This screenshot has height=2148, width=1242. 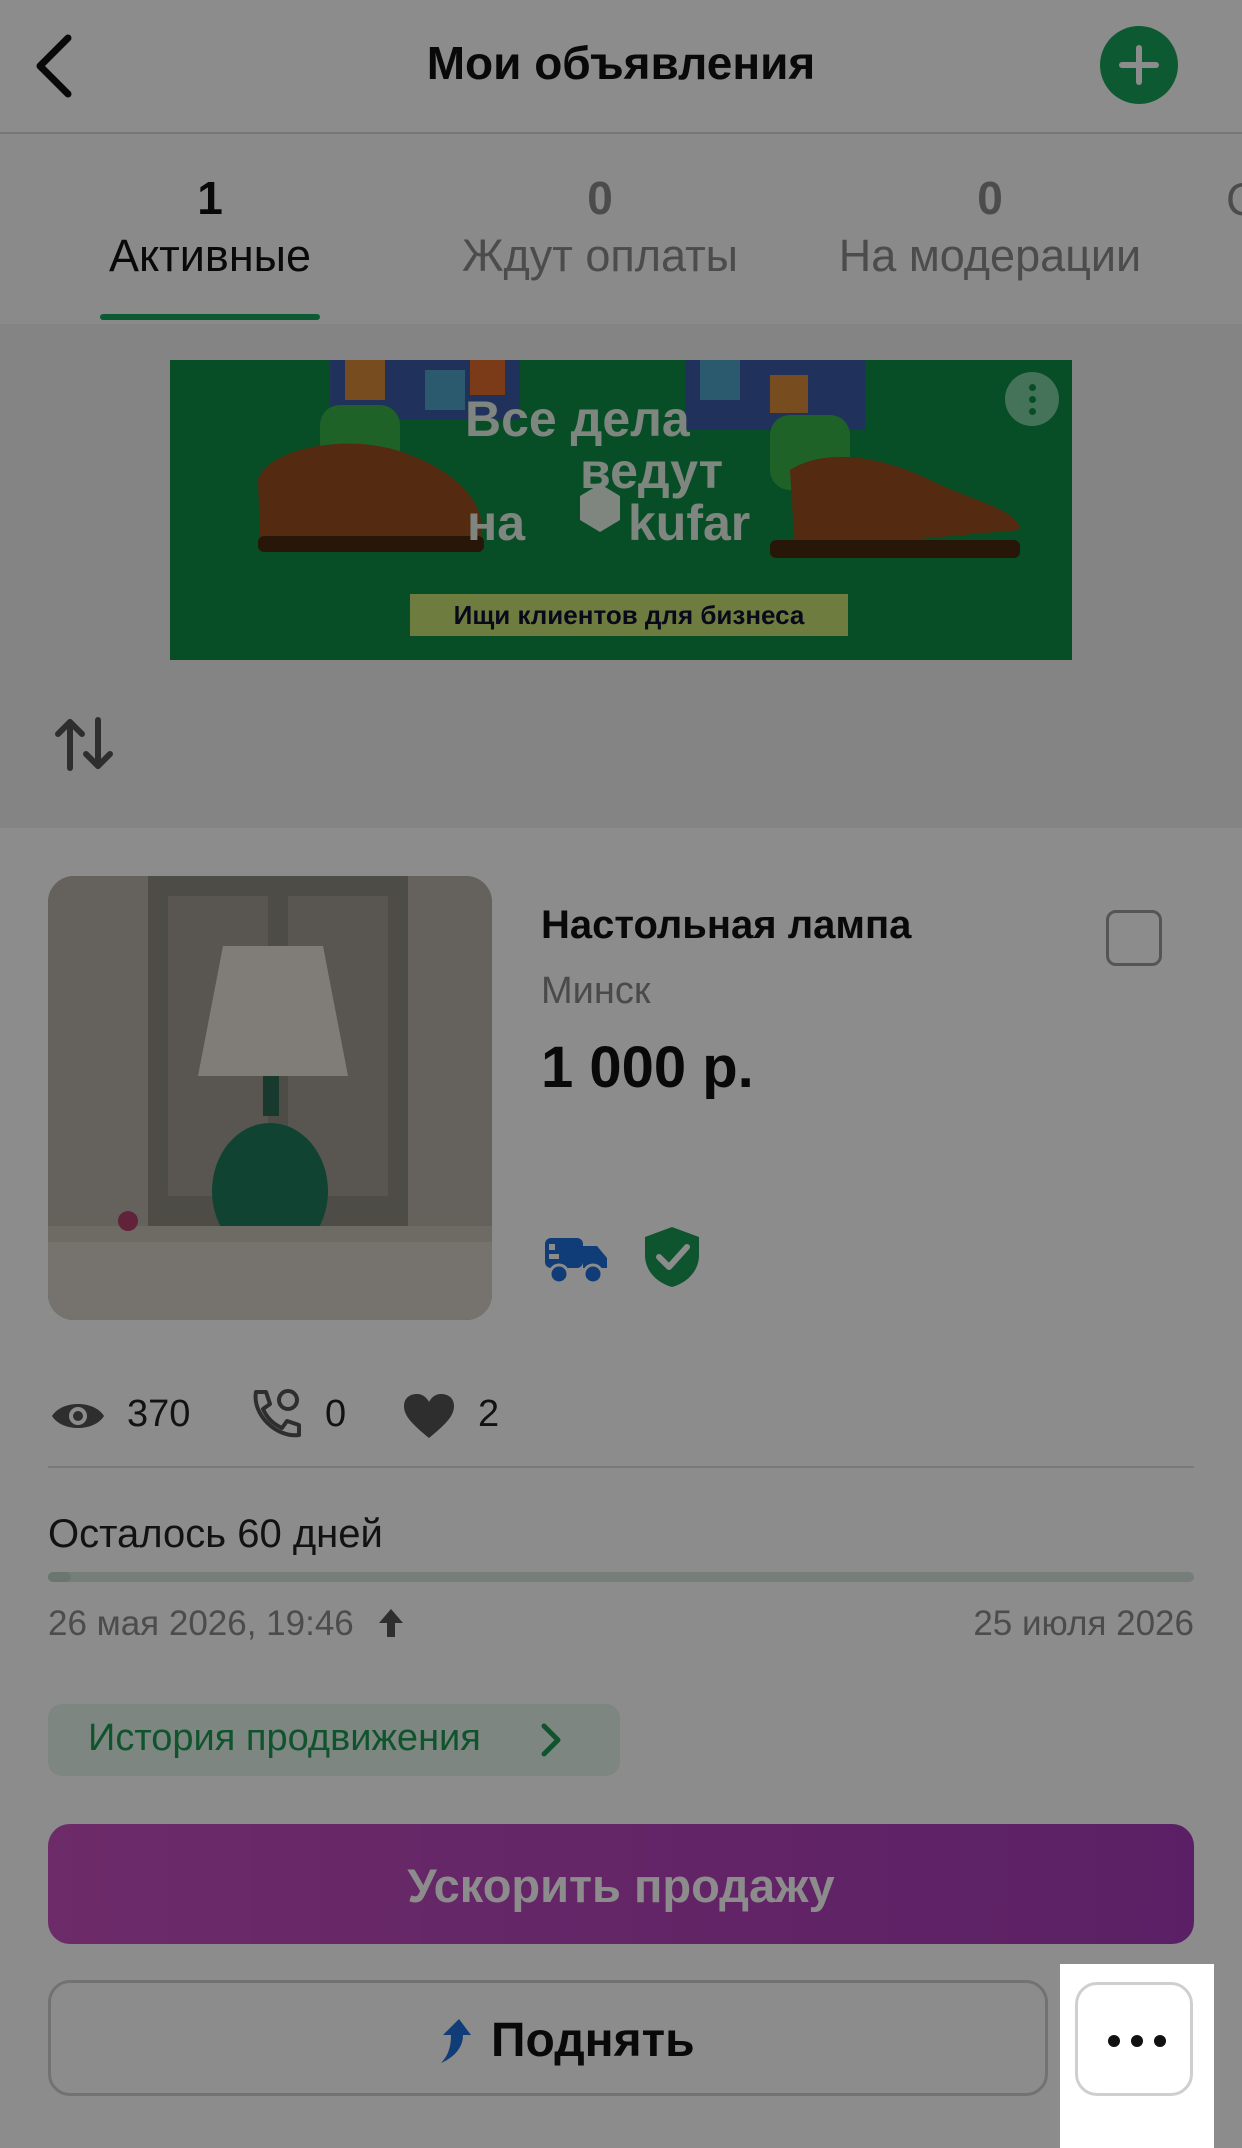 I want to click on tab-label: С, so click(x=1234, y=200).